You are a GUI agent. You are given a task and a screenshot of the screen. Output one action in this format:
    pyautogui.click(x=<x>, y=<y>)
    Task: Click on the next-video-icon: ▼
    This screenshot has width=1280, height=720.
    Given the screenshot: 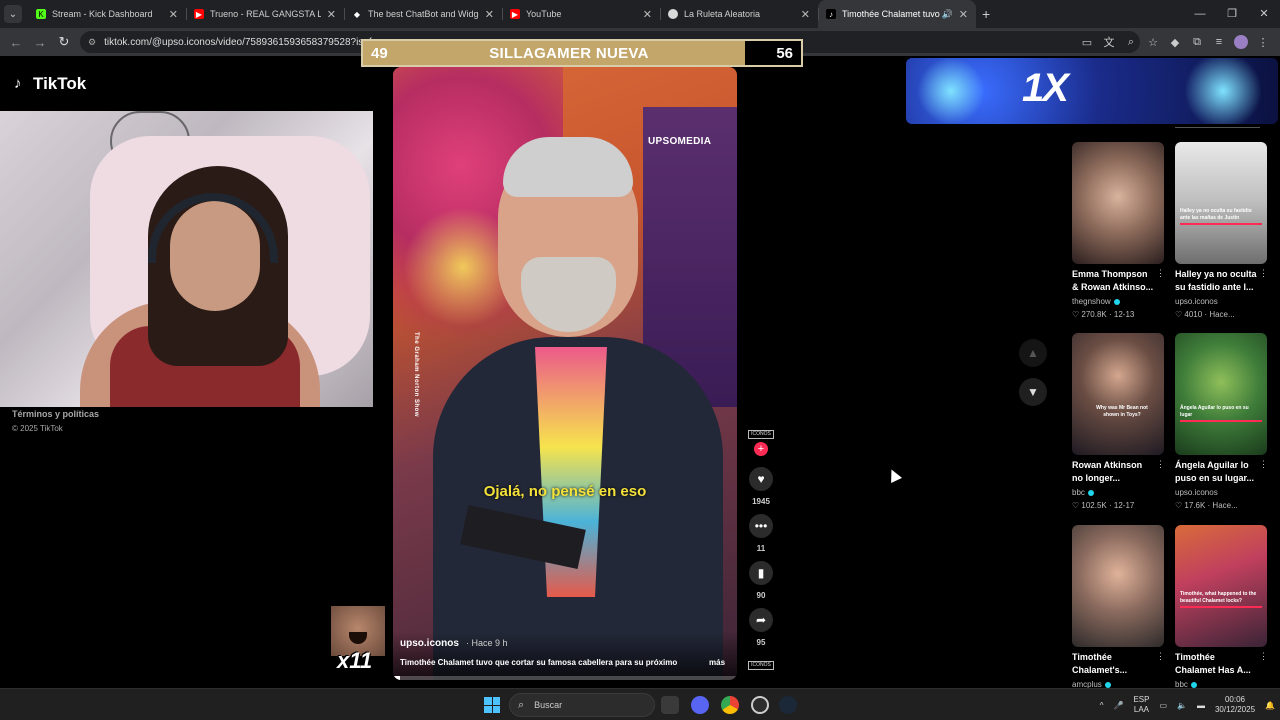 What is the action you would take?
    pyautogui.click(x=1033, y=392)
    